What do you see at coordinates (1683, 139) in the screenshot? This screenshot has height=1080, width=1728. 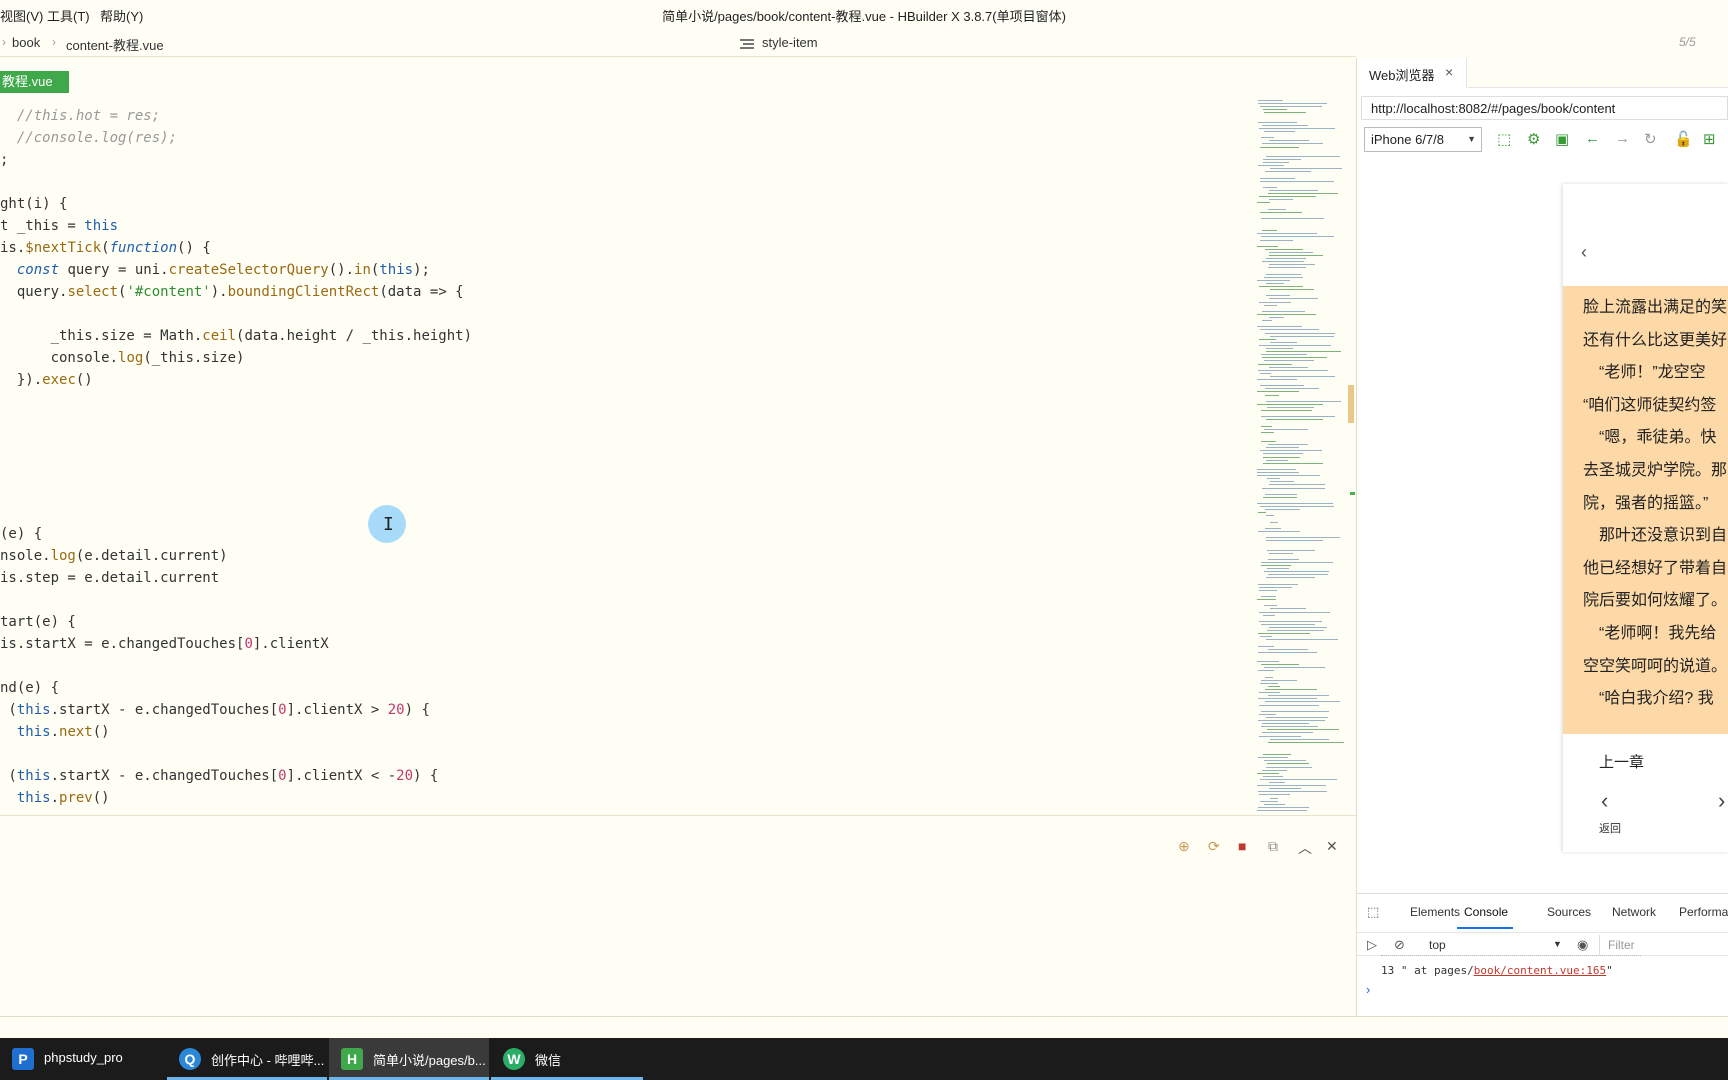 I see `lock-icon: 🔓` at bounding box center [1683, 139].